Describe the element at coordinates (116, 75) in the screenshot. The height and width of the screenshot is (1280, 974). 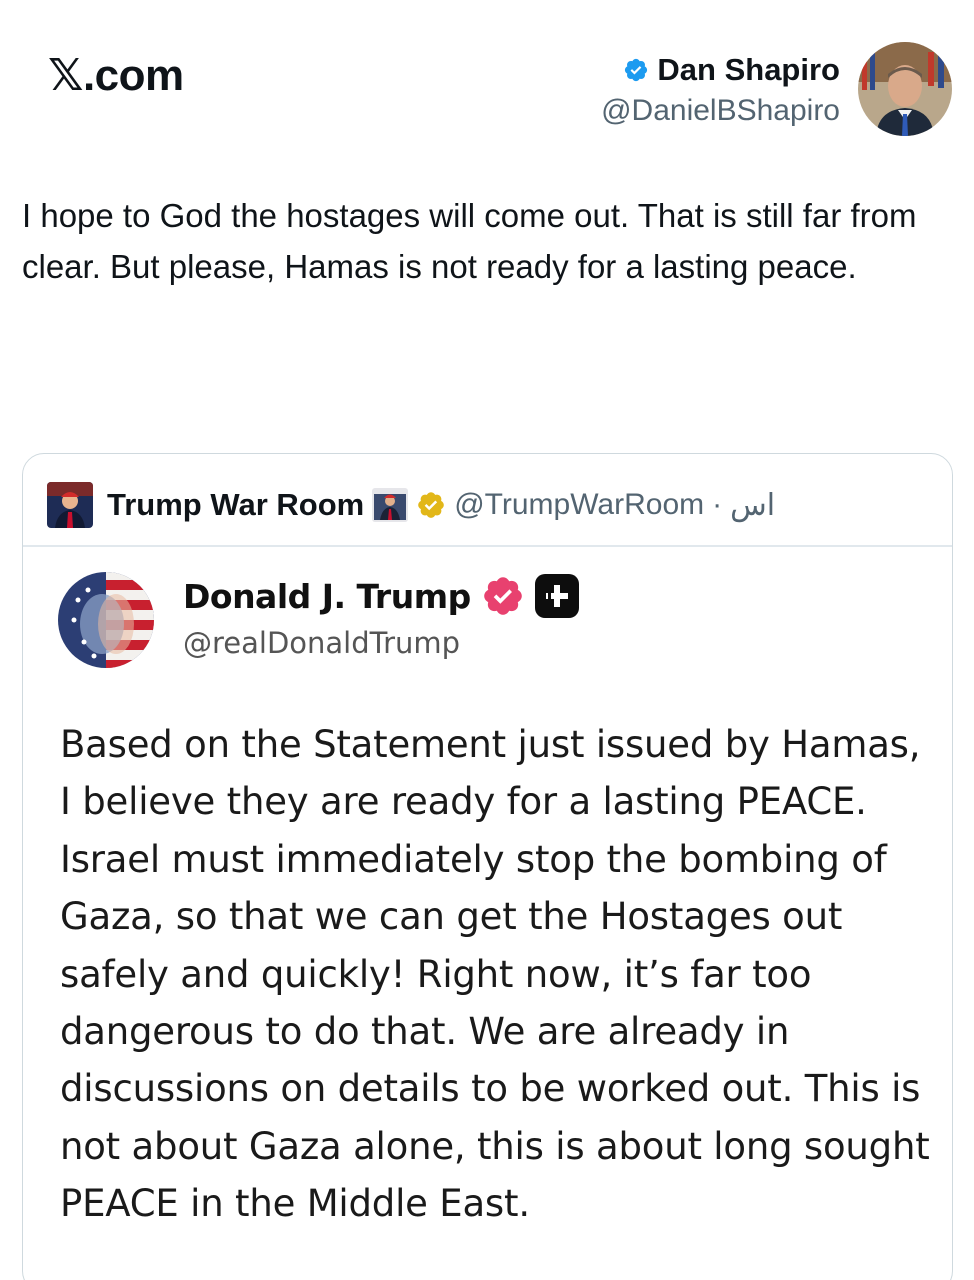
I see `site-logo: 𝕏.com` at that location.